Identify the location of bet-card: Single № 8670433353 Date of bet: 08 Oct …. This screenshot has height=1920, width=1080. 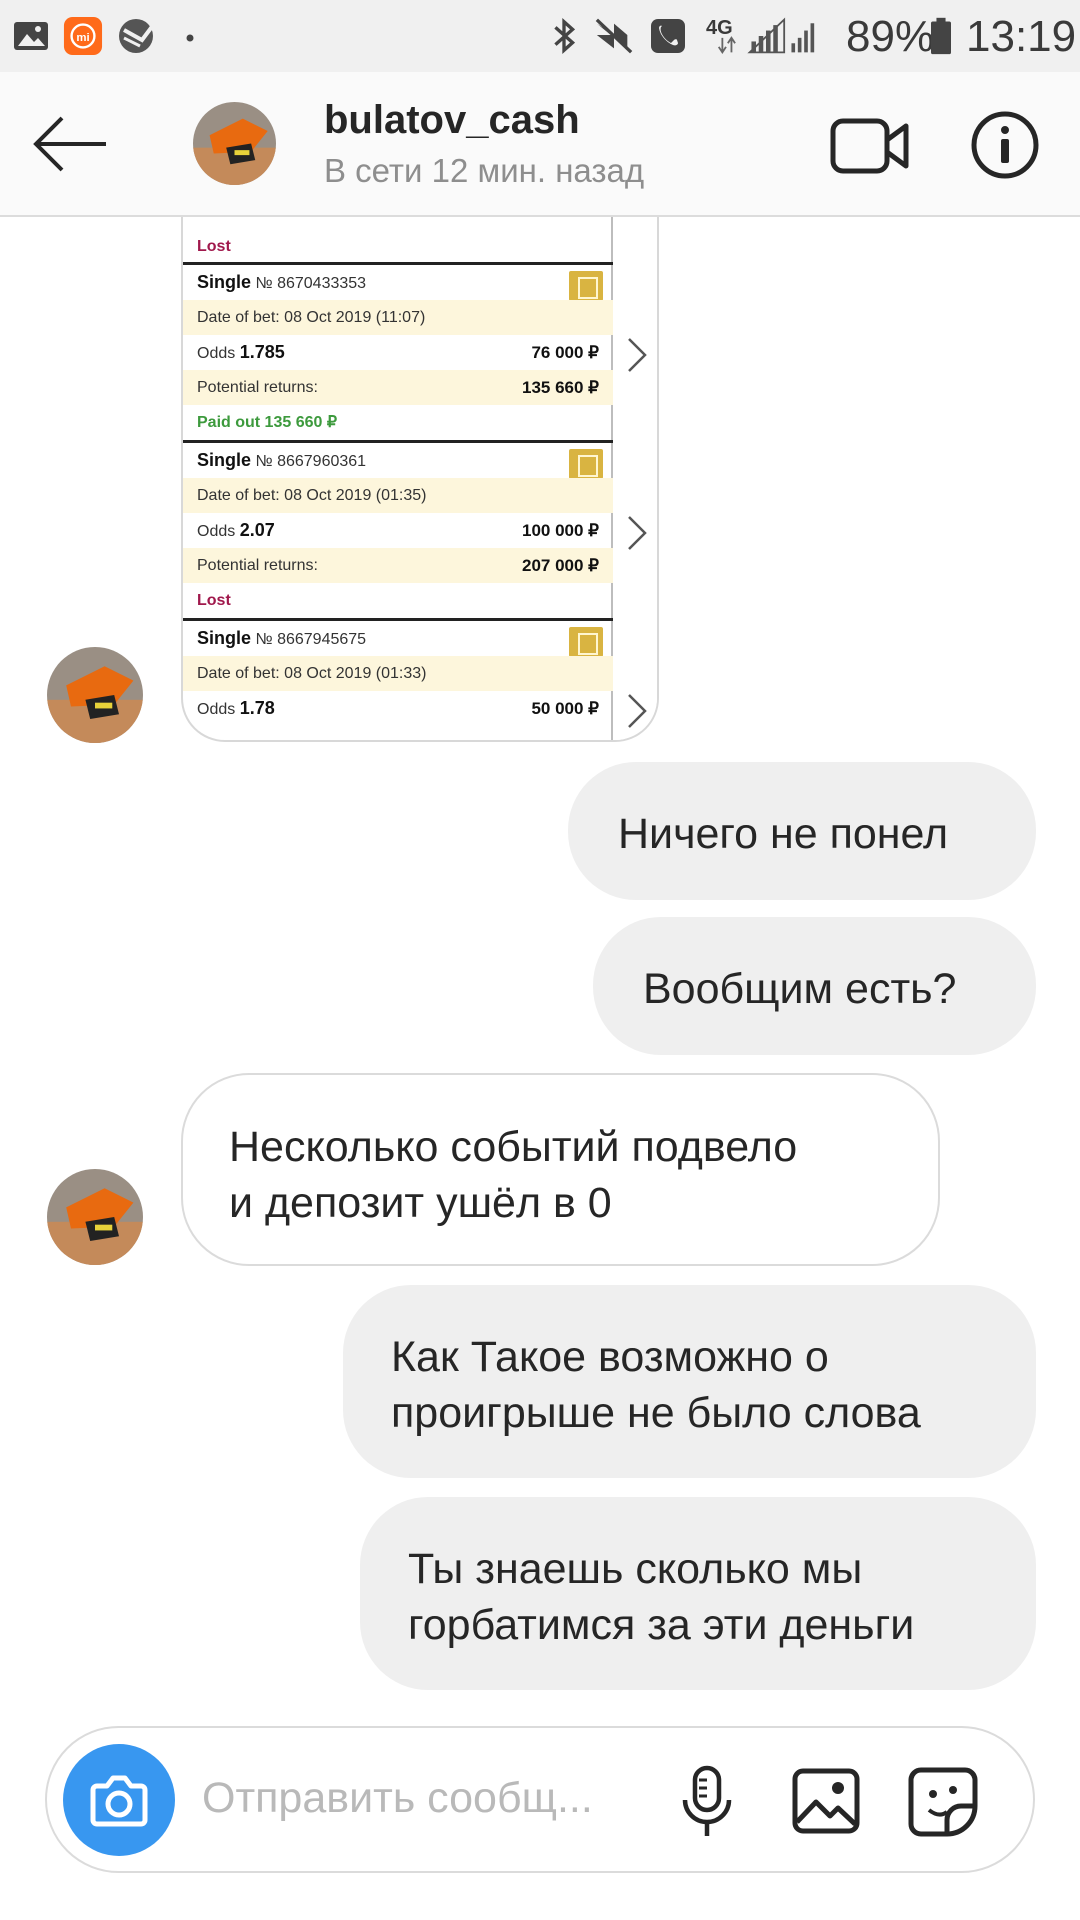
(398, 350).